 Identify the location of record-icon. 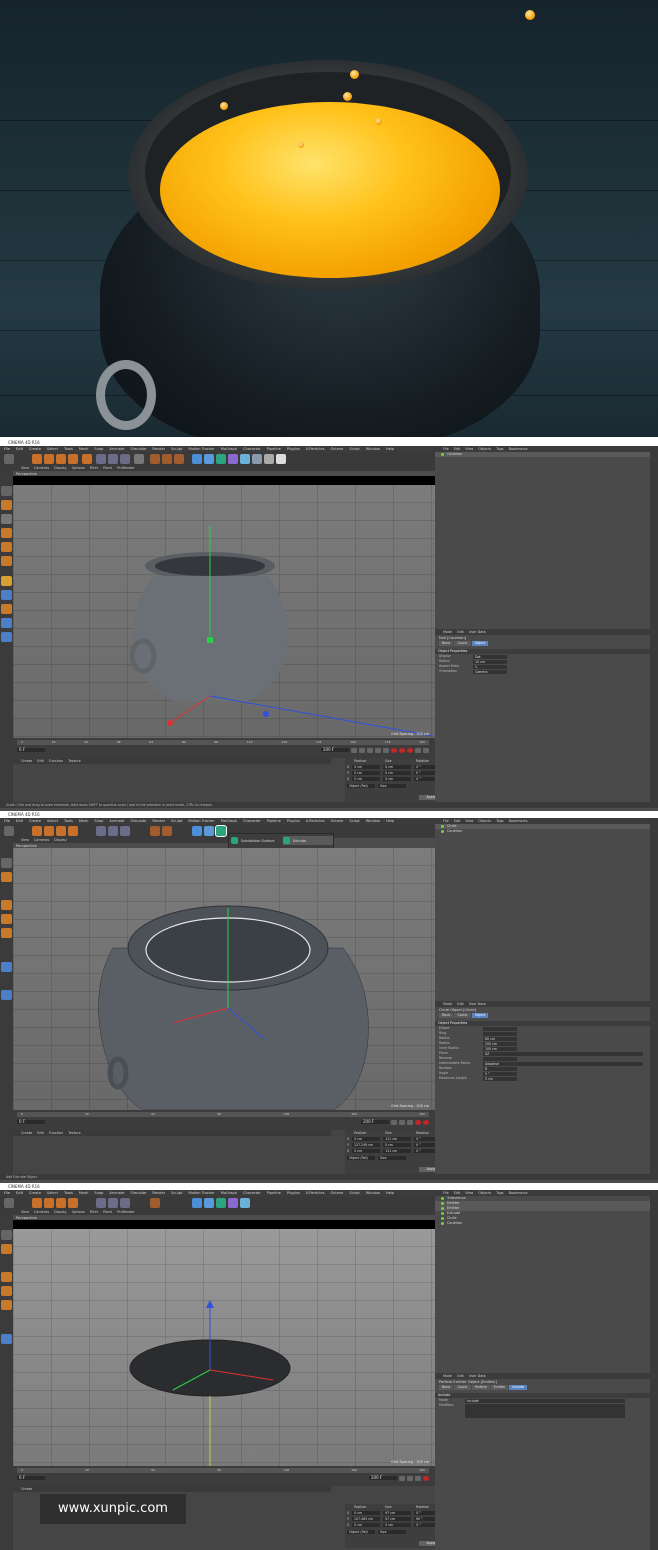
(394, 750).